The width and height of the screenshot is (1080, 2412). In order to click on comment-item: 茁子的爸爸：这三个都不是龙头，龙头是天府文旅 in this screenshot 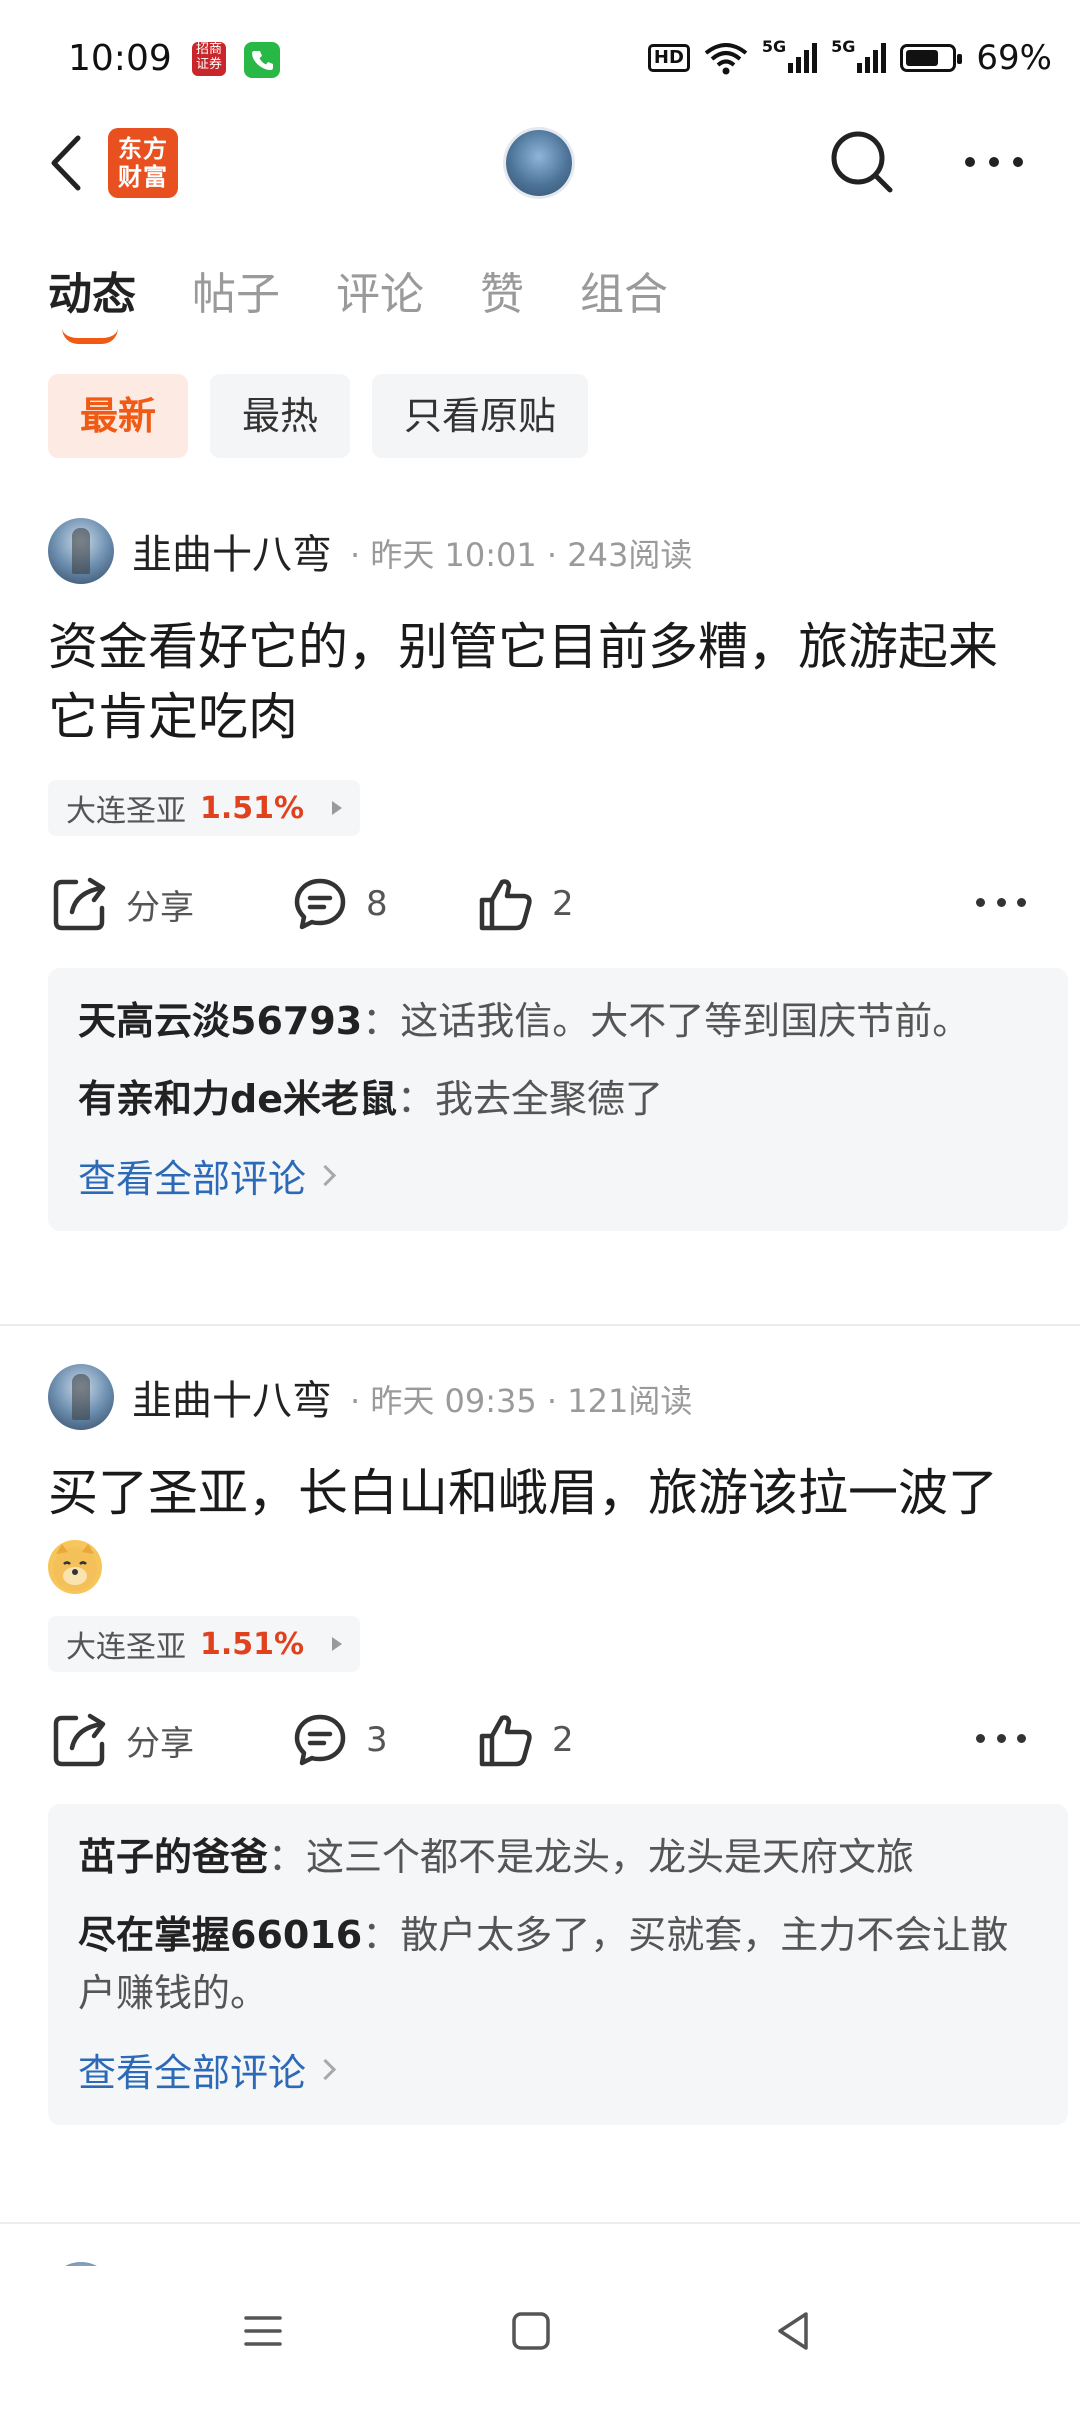, I will do `click(558, 1857)`.